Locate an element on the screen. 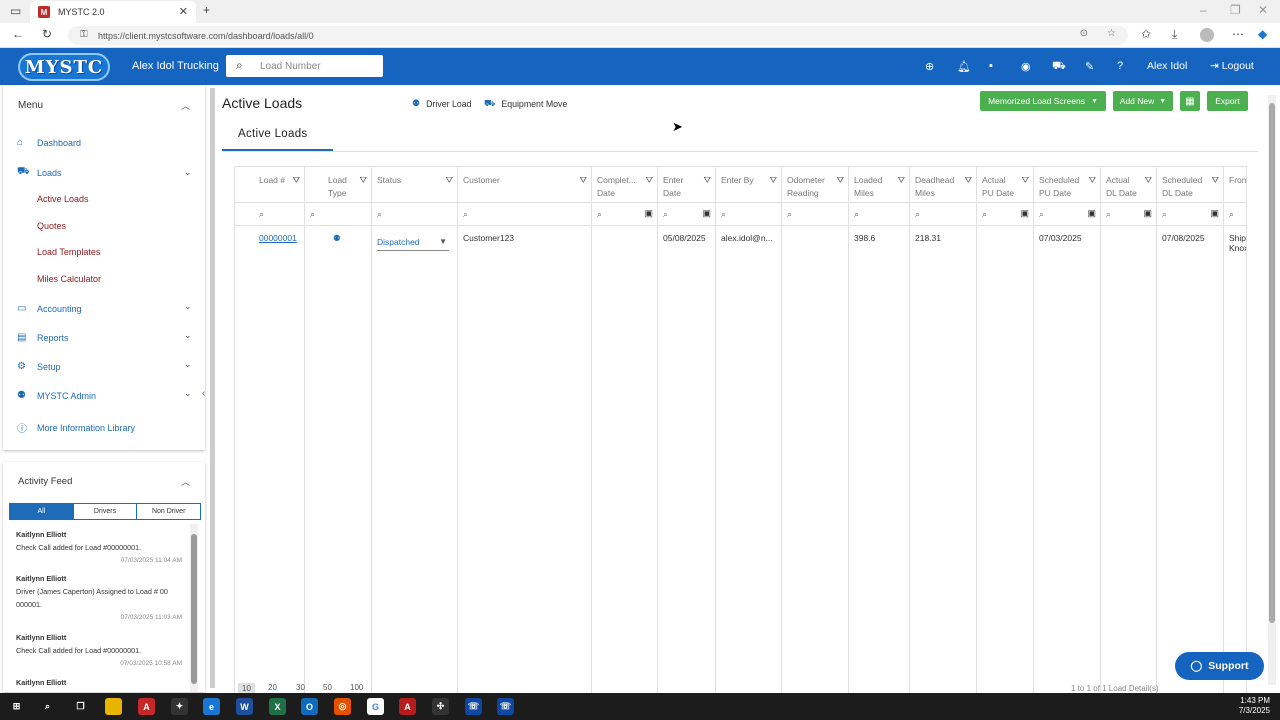 This screenshot has width=1280, height=720. minimize-icon: – is located at coordinates (1203, 10).